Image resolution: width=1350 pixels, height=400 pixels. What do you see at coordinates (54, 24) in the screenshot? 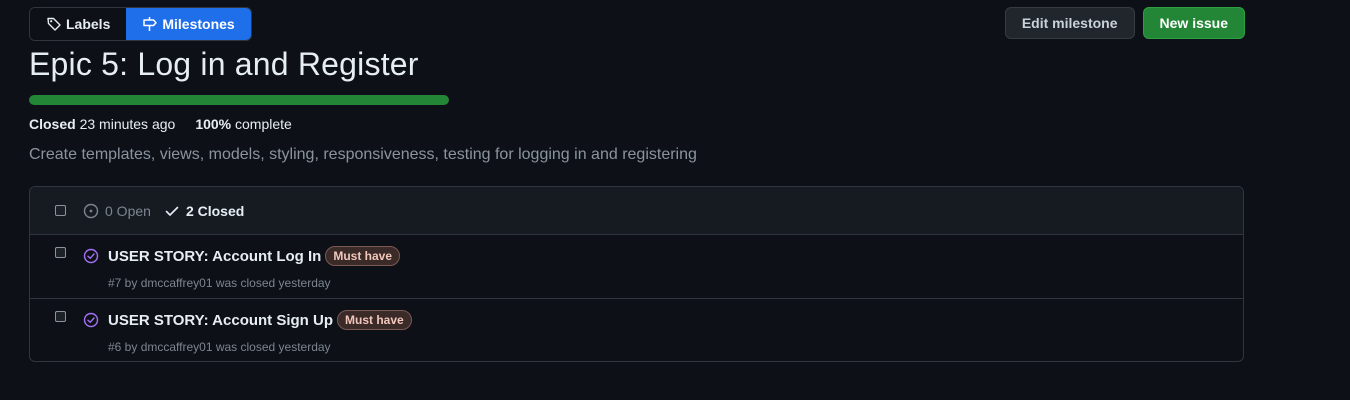
I see `tag-icon` at bounding box center [54, 24].